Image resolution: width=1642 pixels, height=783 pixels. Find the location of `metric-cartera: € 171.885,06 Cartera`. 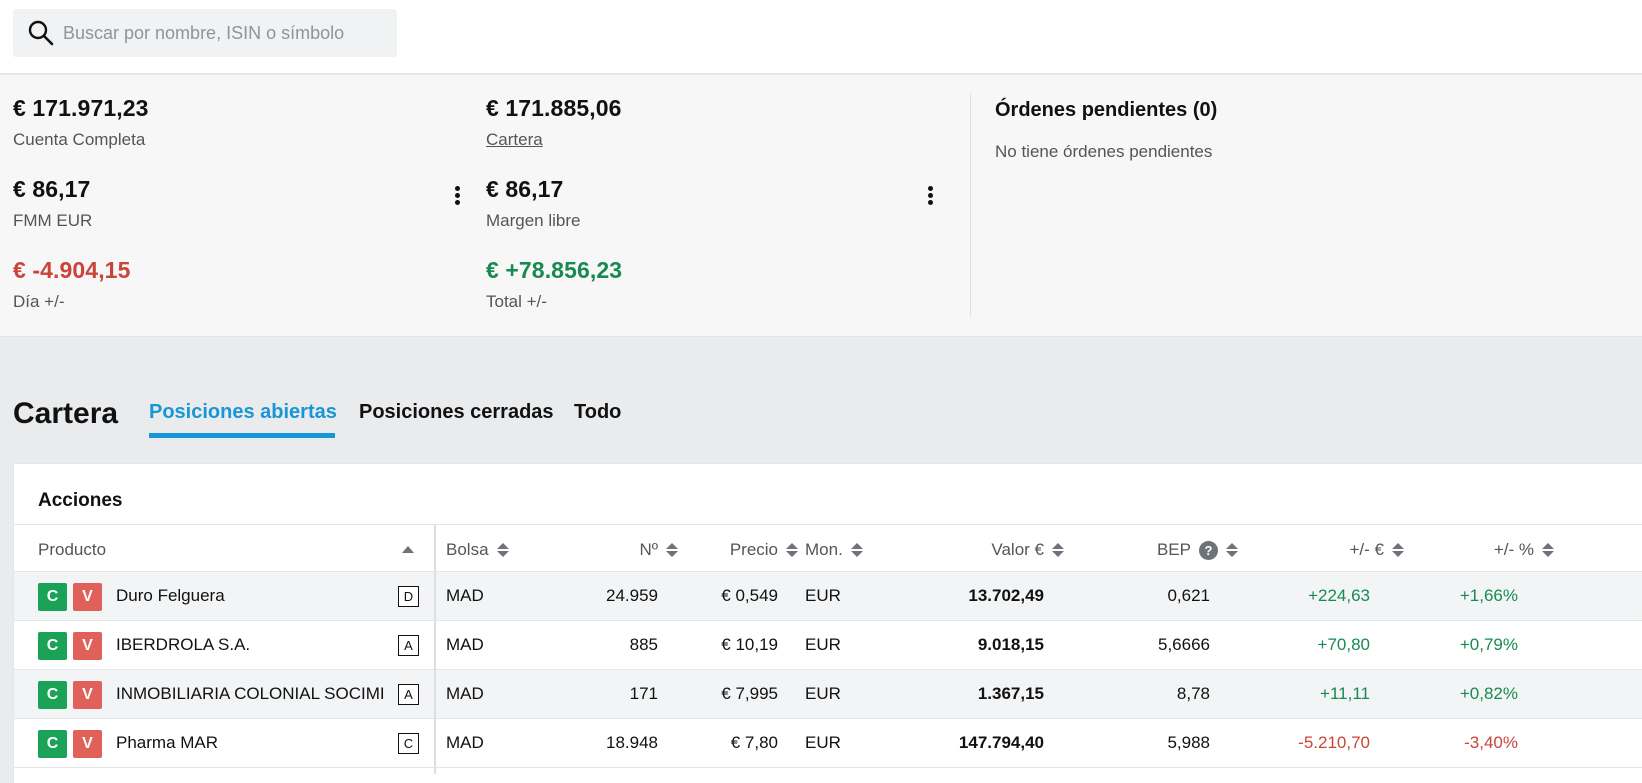

metric-cartera: € 171.885,06 Cartera is located at coordinates (554, 122).